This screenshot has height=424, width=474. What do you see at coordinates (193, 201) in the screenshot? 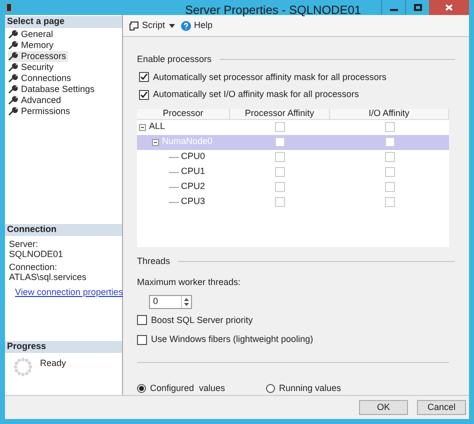
I see `tree-node-label: CPU3` at bounding box center [193, 201].